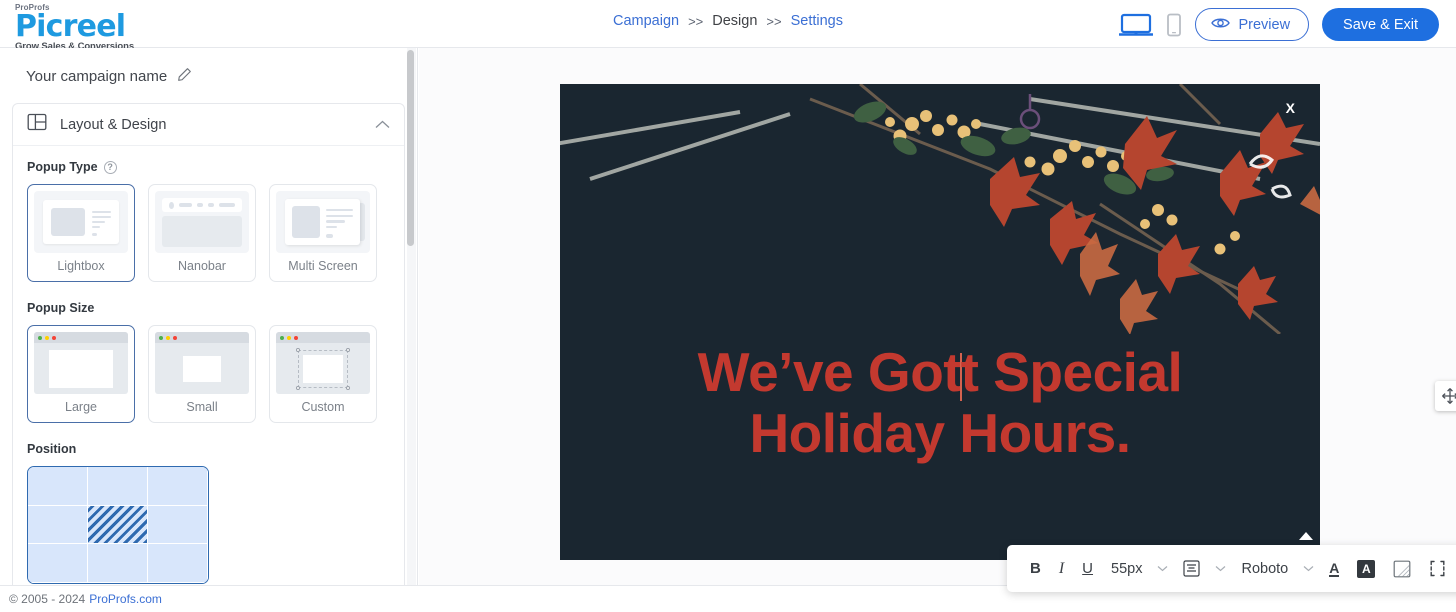 The width and height of the screenshot is (1456, 612). Describe the element at coordinates (208, 313) in the screenshot. I see `popup-size-section-label: Popup Size` at that location.